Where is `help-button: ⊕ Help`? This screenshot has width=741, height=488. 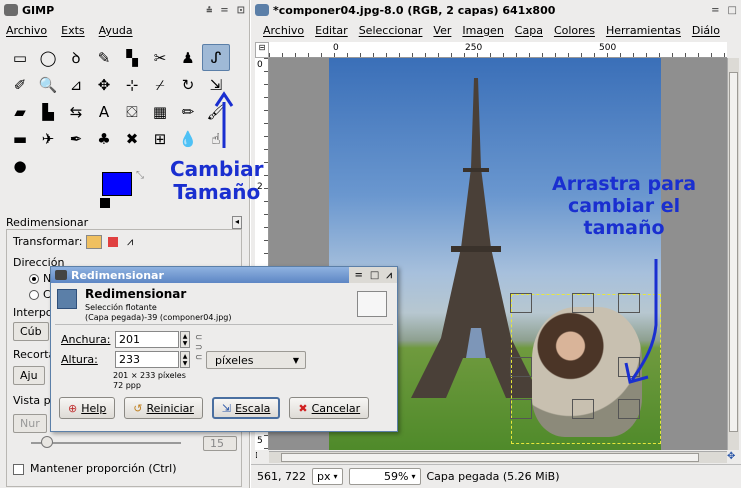
help-button: ⊕ Help is located at coordinates (87, 408).